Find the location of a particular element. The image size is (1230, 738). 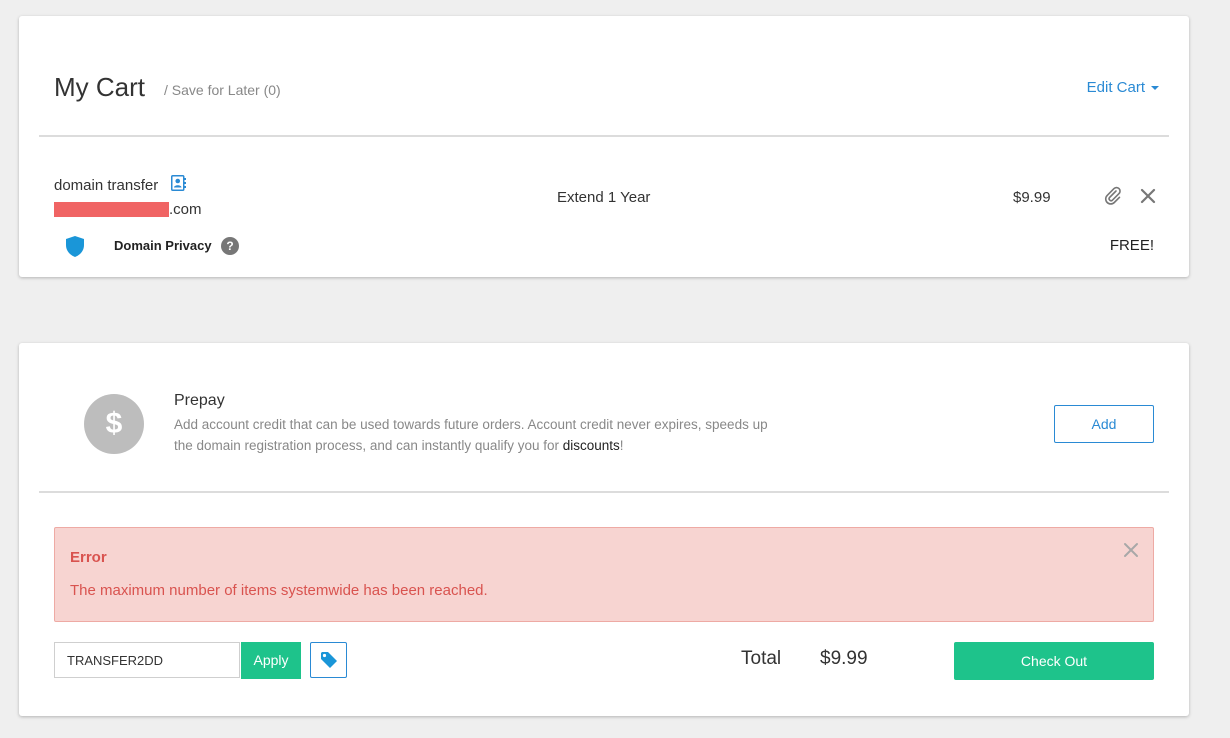

paperclip-icon is located at coordinates (1113, 196).